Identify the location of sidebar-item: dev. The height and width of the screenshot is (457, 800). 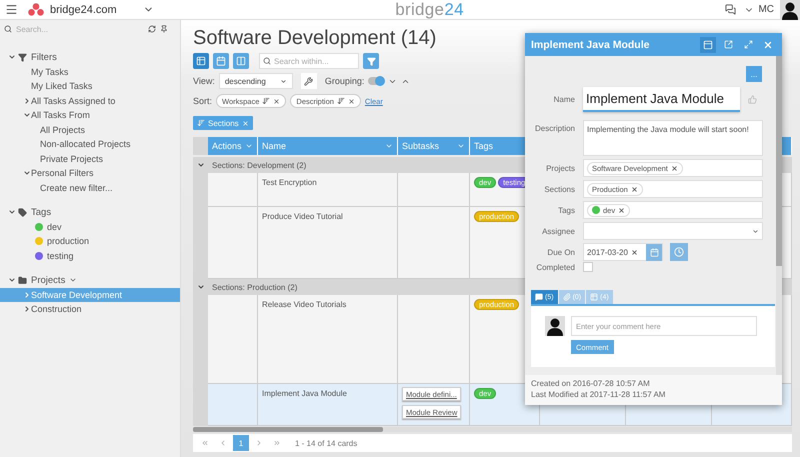
(90, 227).